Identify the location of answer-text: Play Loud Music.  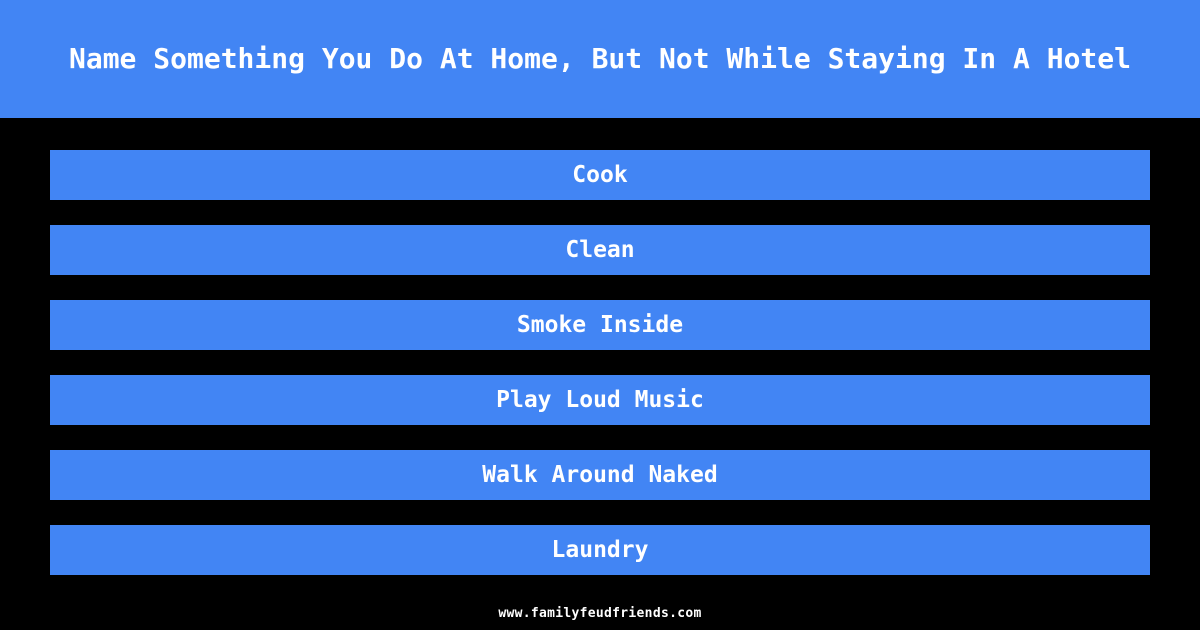
(600, 399).